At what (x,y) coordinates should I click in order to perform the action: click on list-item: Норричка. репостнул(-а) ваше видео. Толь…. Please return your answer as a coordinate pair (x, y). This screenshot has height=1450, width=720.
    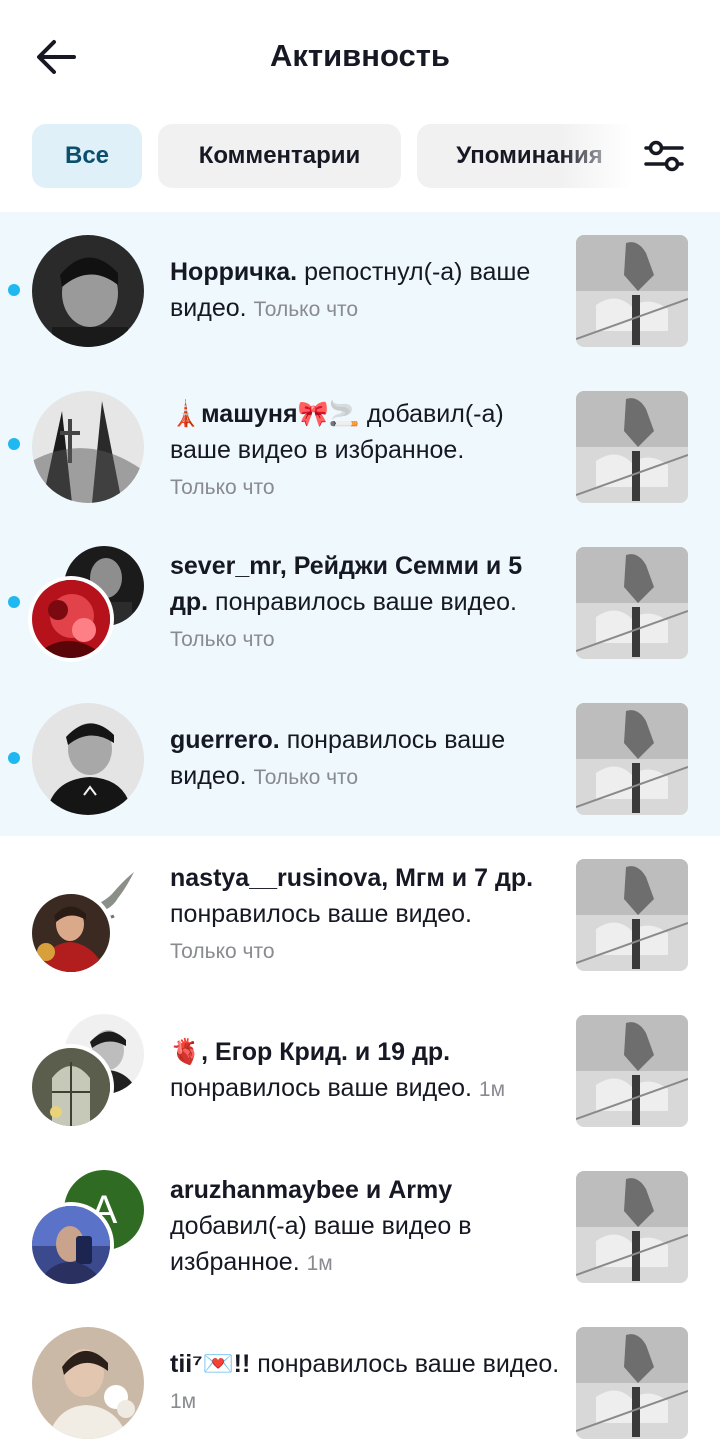
    Looking at the image, I should click on (360, 290).